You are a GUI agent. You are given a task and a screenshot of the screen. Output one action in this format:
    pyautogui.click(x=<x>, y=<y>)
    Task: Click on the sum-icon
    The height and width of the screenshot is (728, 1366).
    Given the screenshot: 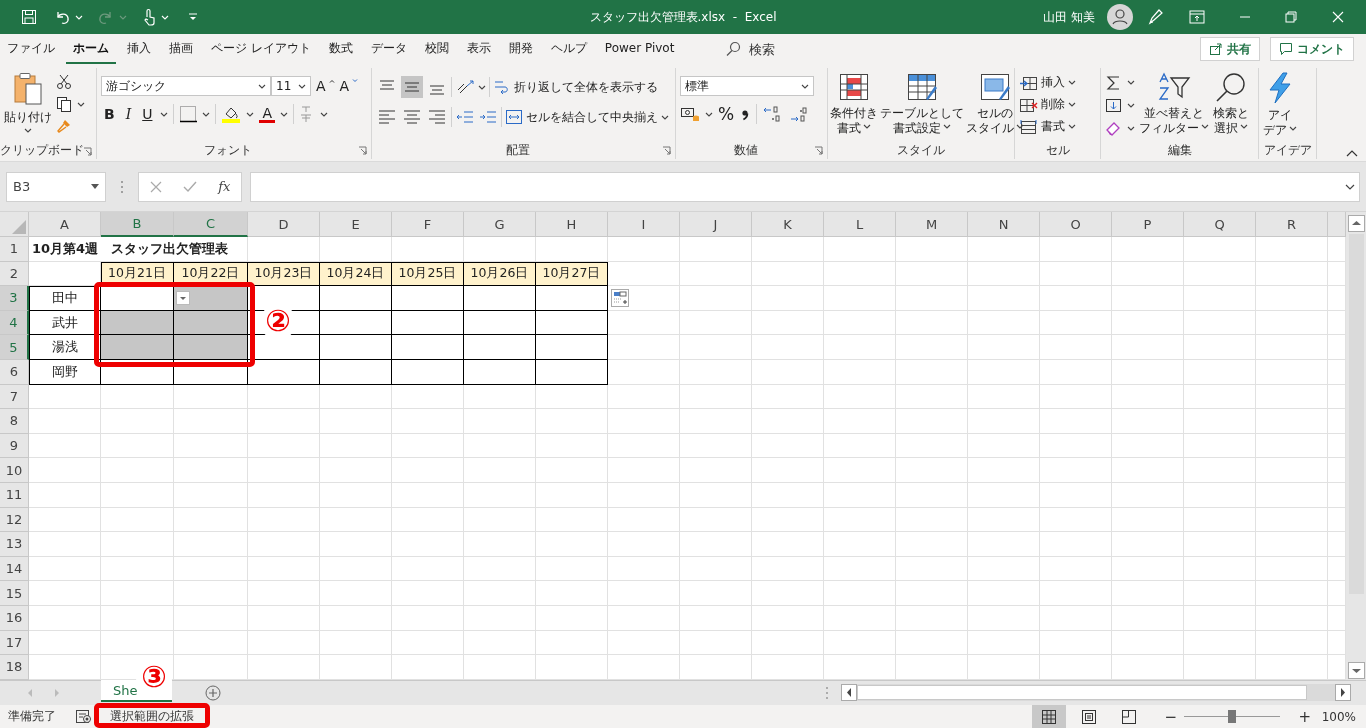 What is the action you would take?
    pyautogui.click(x=1113, y=82)
    